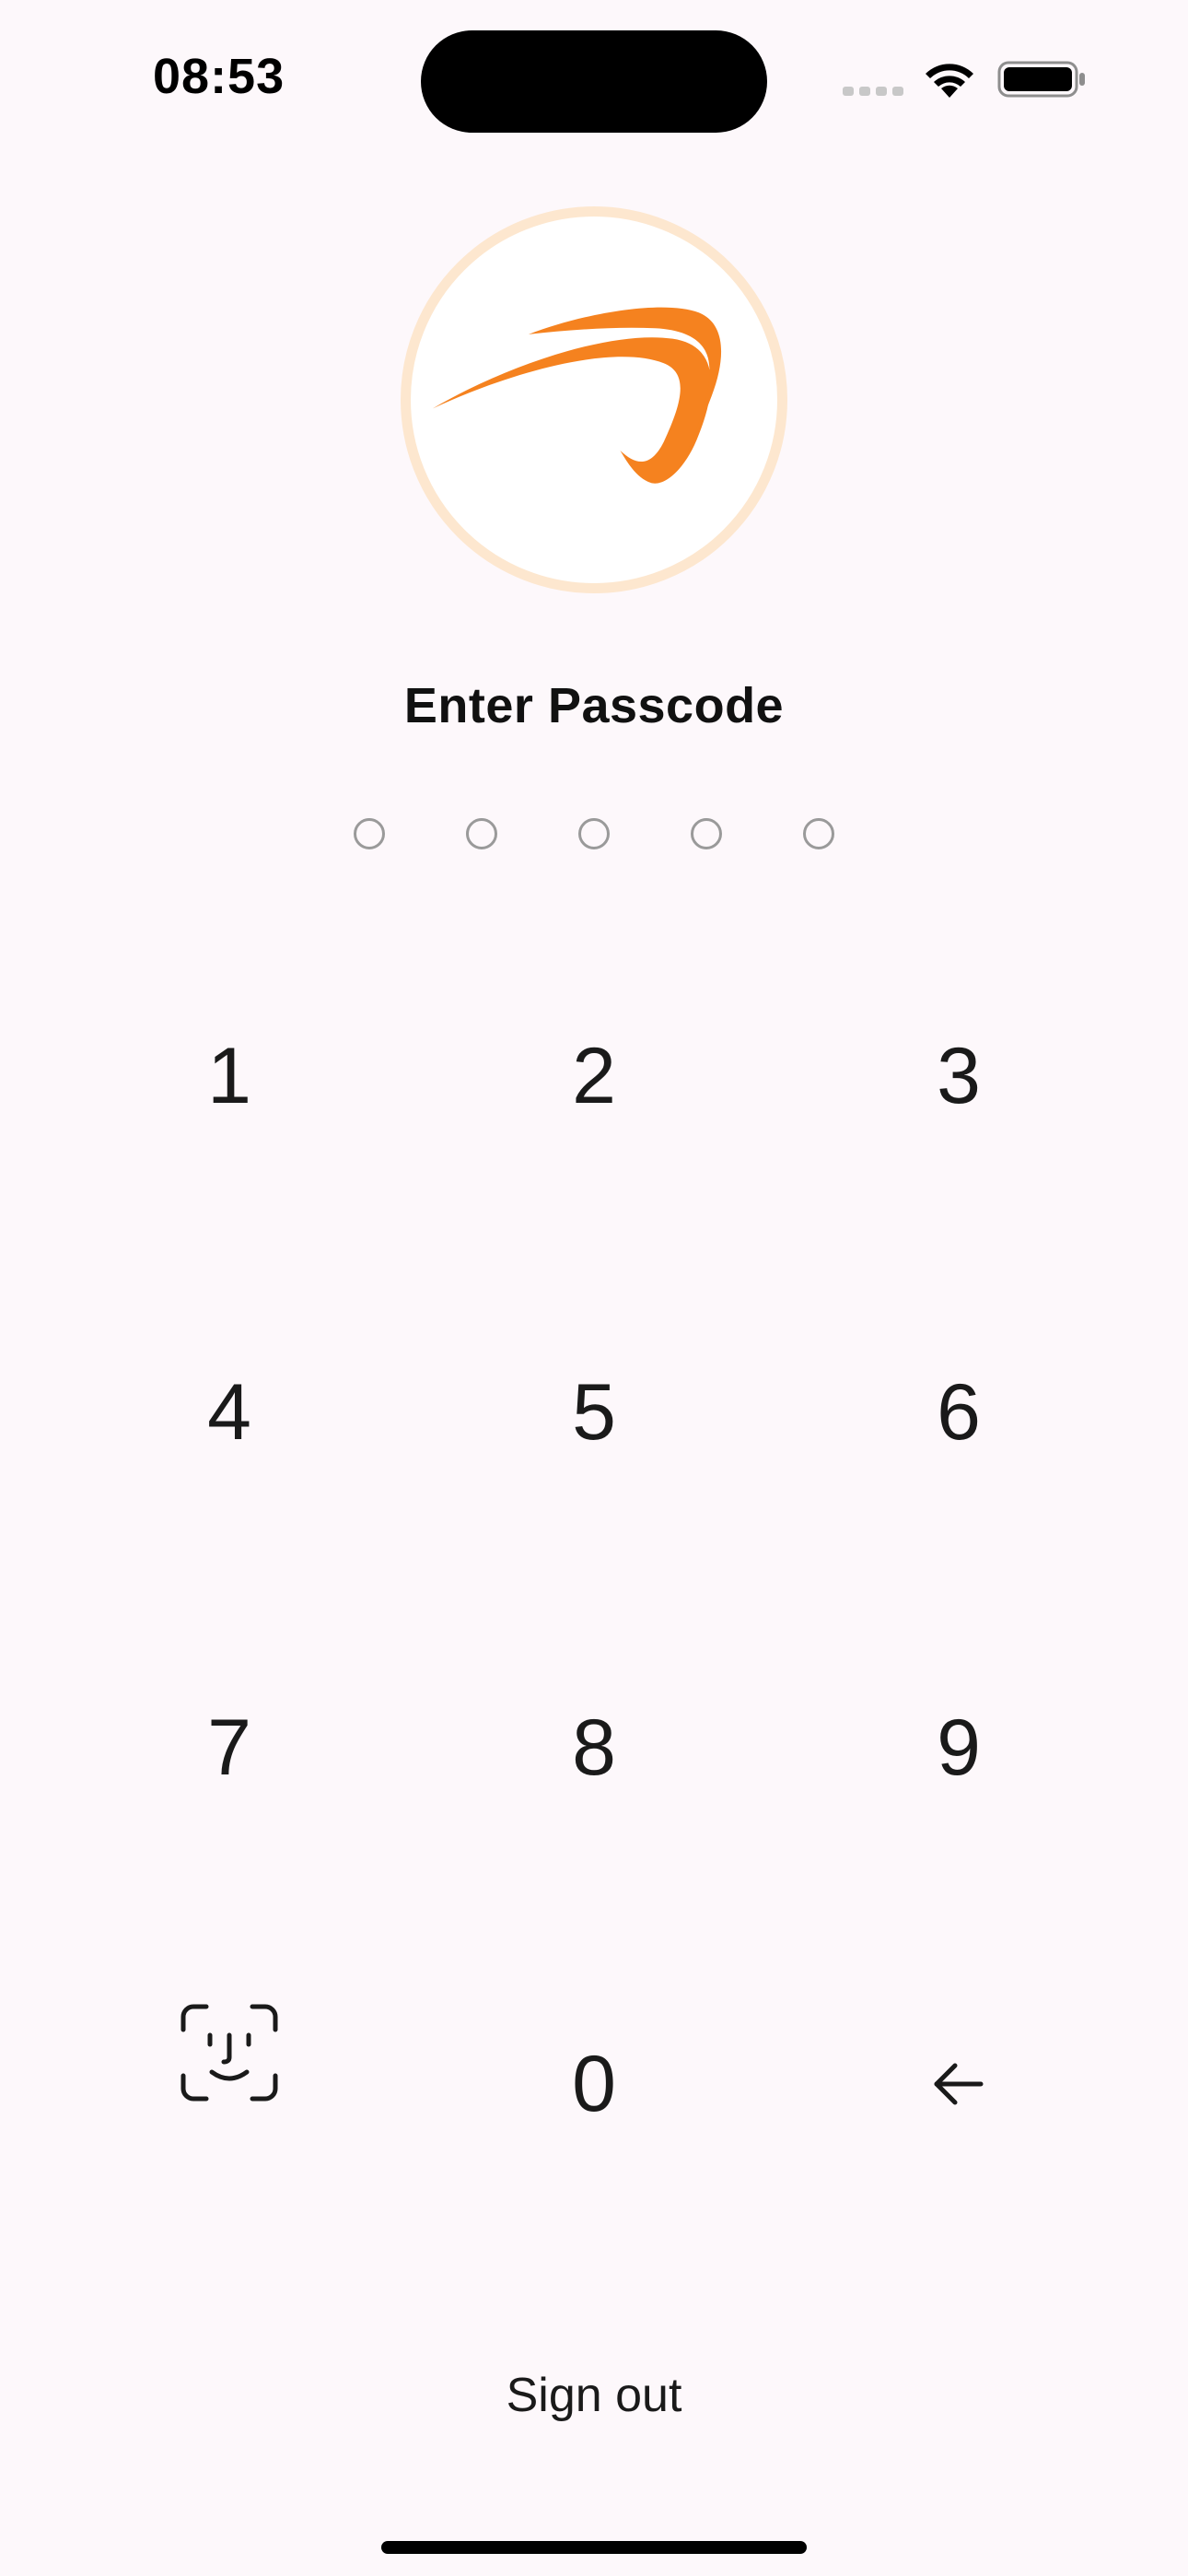  I want to click on key-8: 8, so click(594, 1748).